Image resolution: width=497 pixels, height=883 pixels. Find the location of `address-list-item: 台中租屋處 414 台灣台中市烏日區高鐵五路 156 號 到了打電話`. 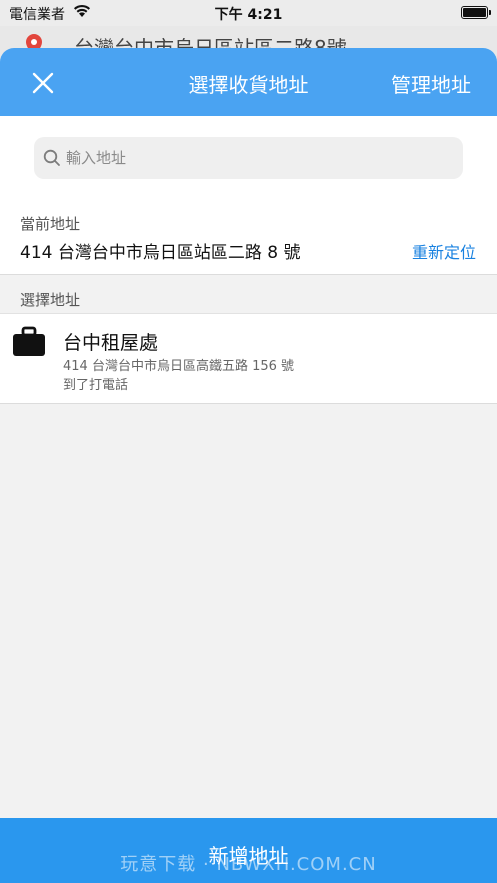

address-list-item: 台中租屋處 414 台灣台中市烏日區高鐵五路 156 號 到了打電話 is located at coordinates (248, 358).